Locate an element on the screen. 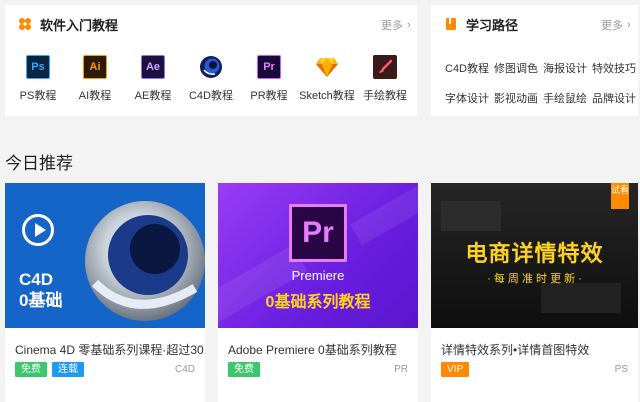  course-category: PR is located at coordinates (401, 369).